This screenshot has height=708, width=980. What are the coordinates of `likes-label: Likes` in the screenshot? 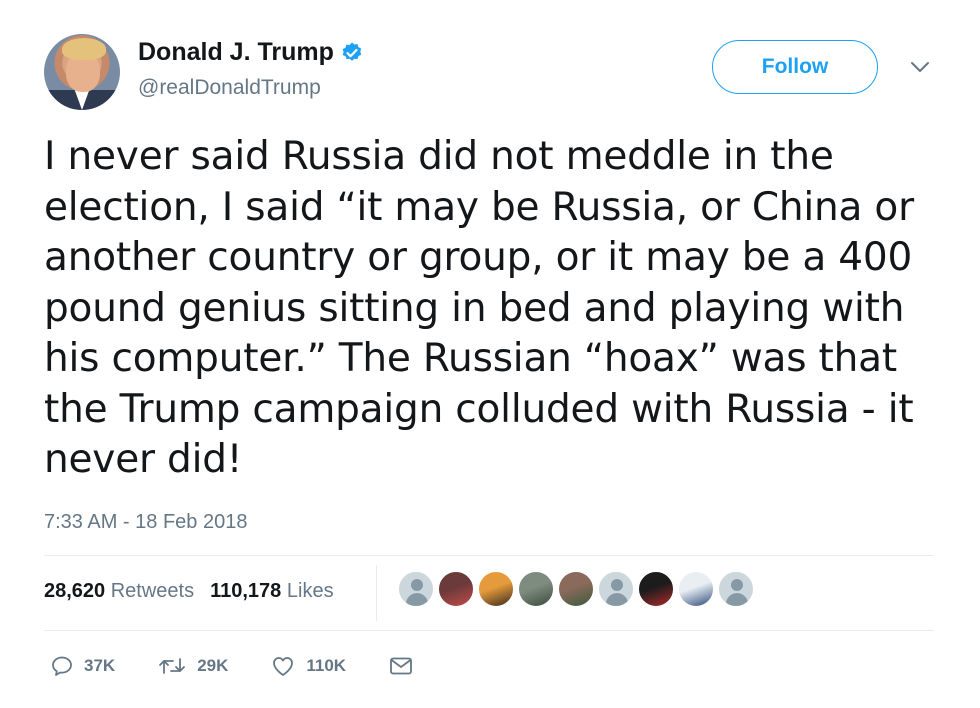 It's located at (310, 591).